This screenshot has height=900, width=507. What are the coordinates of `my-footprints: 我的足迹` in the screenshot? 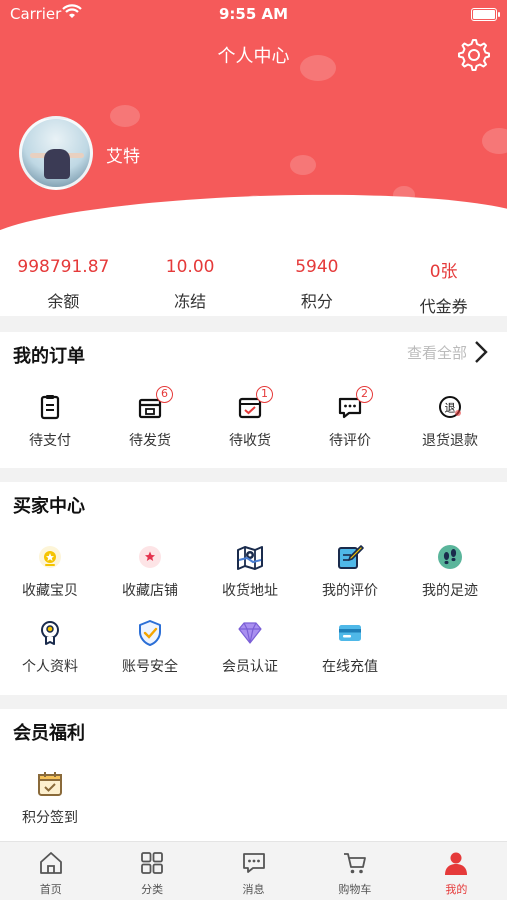 It's located at (450, 571).